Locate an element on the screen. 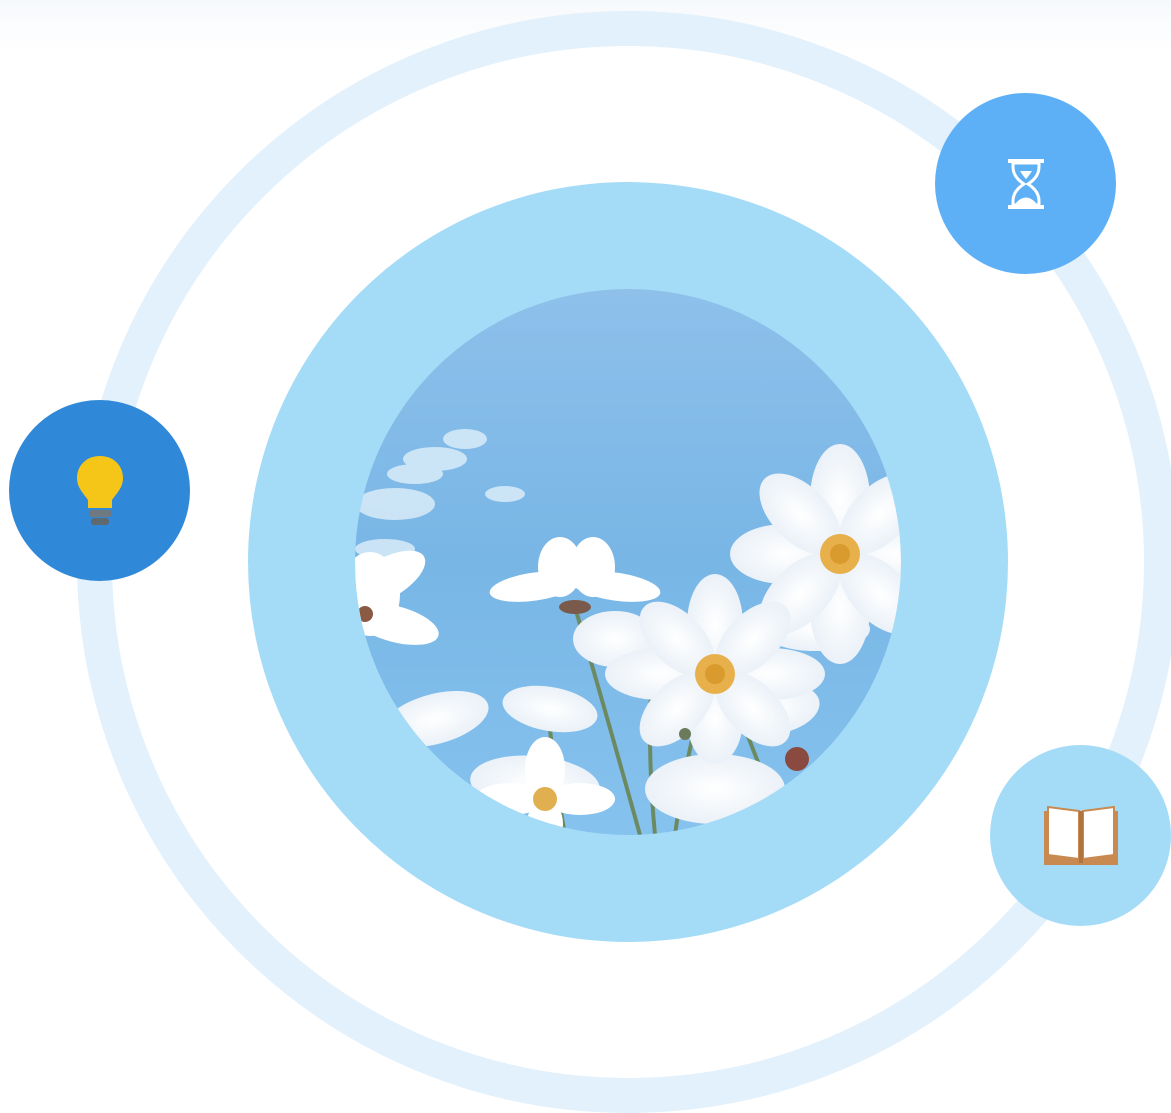  hourglass-icon is located at coordinates (1025, 183).